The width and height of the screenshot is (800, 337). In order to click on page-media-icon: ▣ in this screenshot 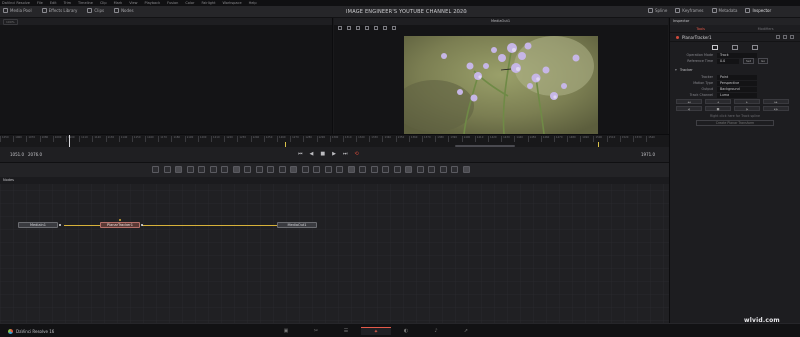, I will do `click(286, 331)`.